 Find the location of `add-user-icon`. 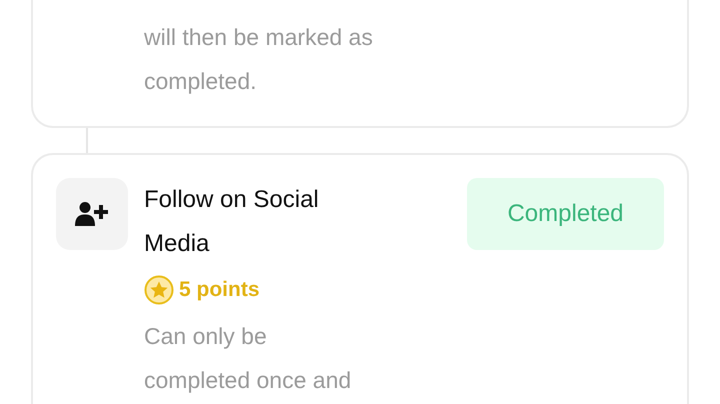

add-user-icon is located at coordinates (92, 214).